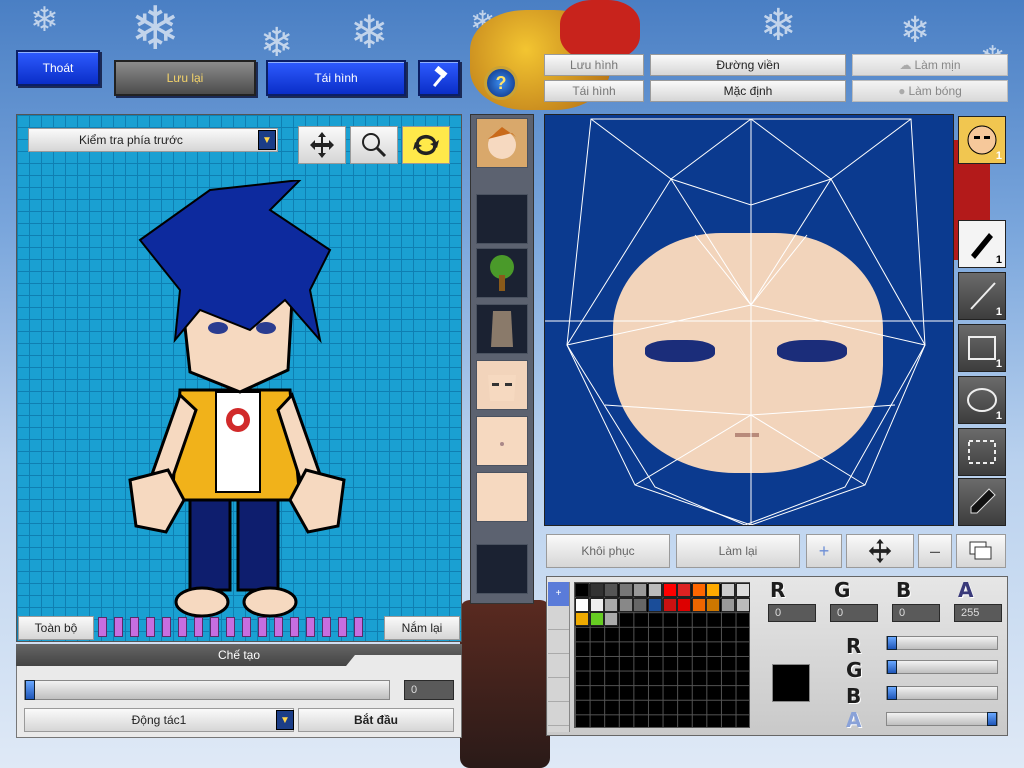  Describe the element at coordinates (336, 78) in the screenshot. I see `reshape-button: Tái hình` at that location.